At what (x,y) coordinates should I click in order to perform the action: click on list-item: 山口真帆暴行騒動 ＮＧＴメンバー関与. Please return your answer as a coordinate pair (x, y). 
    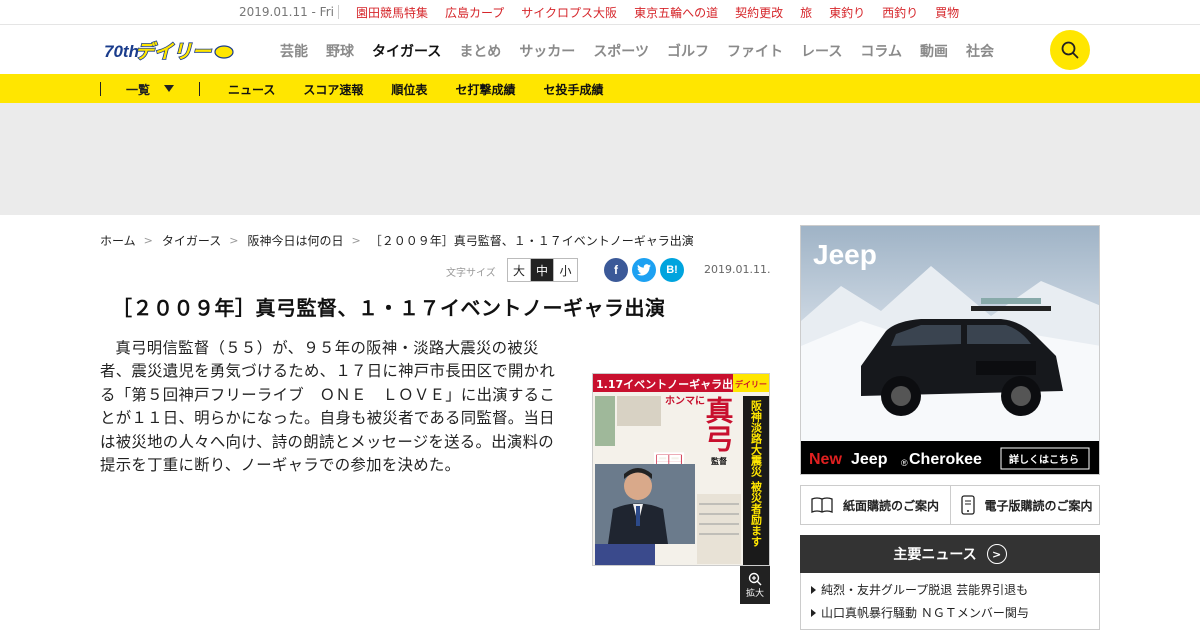
    Looking at the image, I should click on (955, 612).